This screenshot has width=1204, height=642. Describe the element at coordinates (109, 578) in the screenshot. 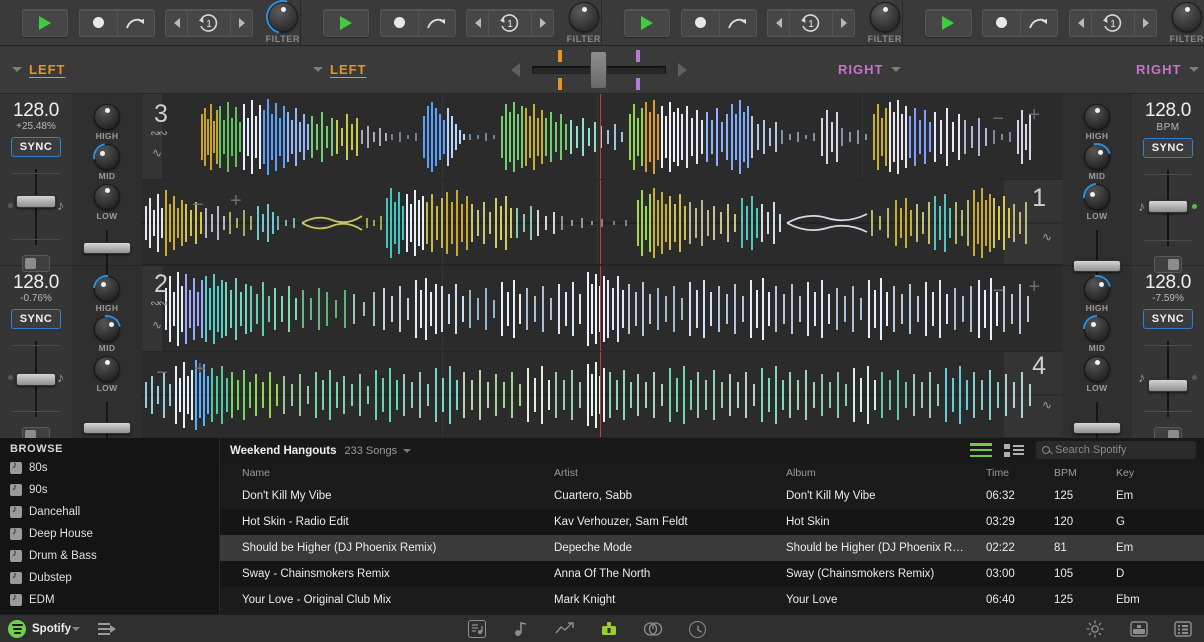

I see `tree-item-dubstep: Dubstep` at that location.